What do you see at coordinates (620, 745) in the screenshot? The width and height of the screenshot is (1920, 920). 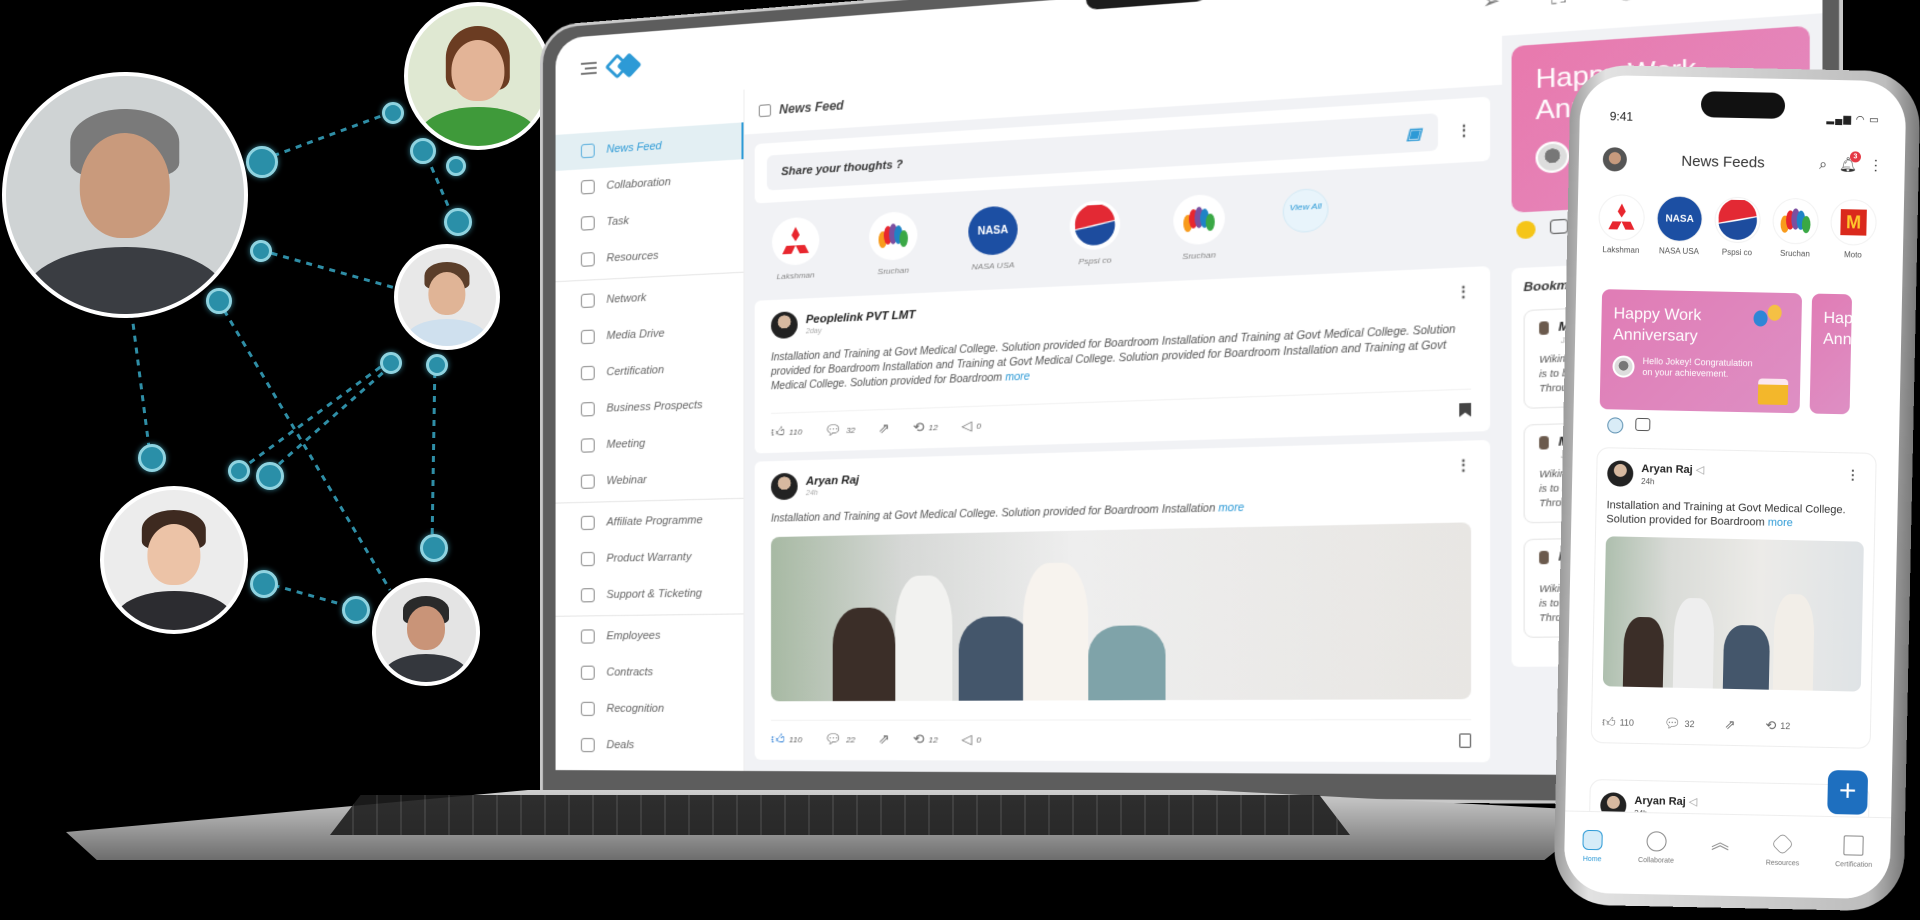 I see `sidebar-item-label: Deals` at bounding box center [620, 745].